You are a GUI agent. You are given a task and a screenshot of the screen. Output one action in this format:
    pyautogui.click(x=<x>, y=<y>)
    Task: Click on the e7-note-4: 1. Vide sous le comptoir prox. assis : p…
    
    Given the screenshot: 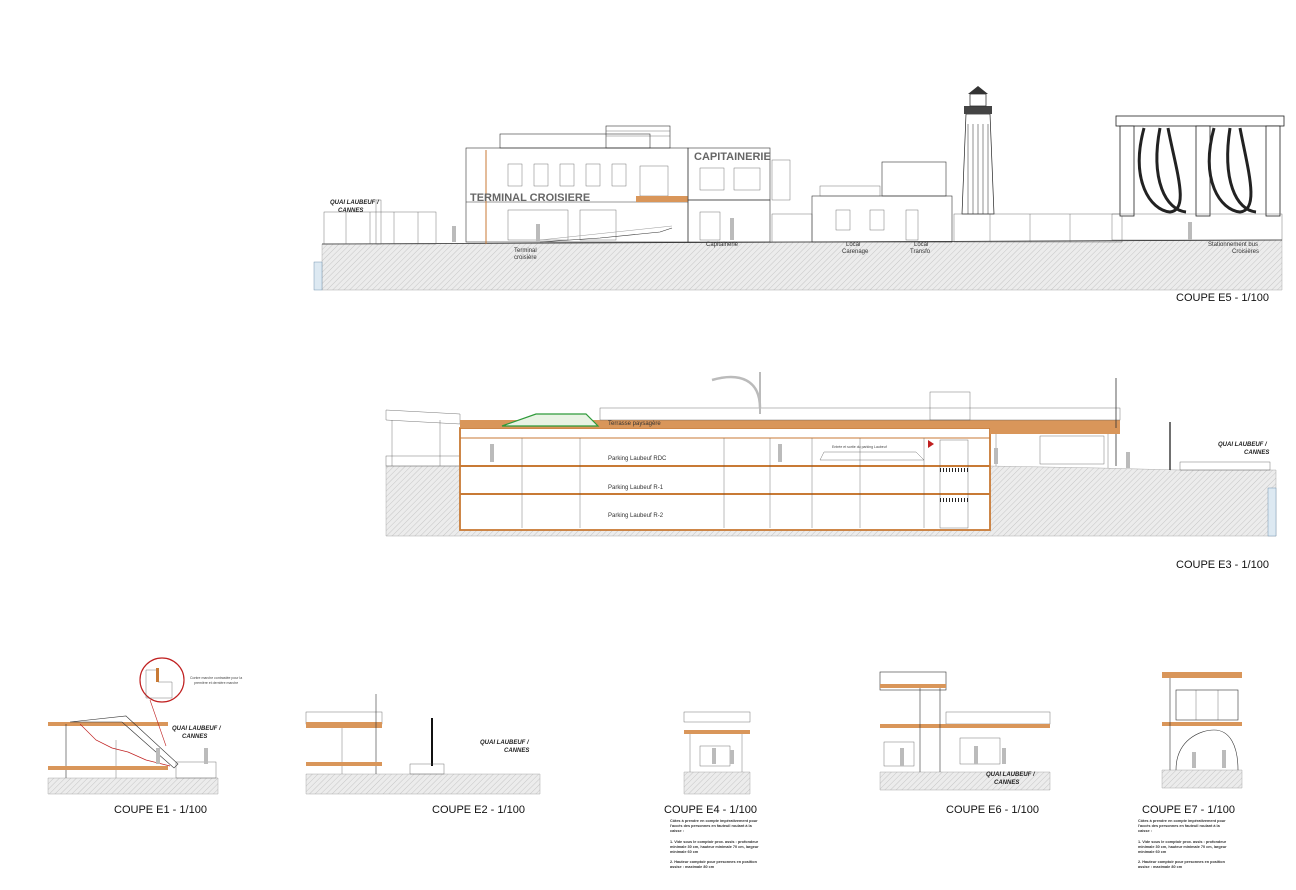 What is the action you would take?
    pyautogui.click(x=1182, y=842)
    